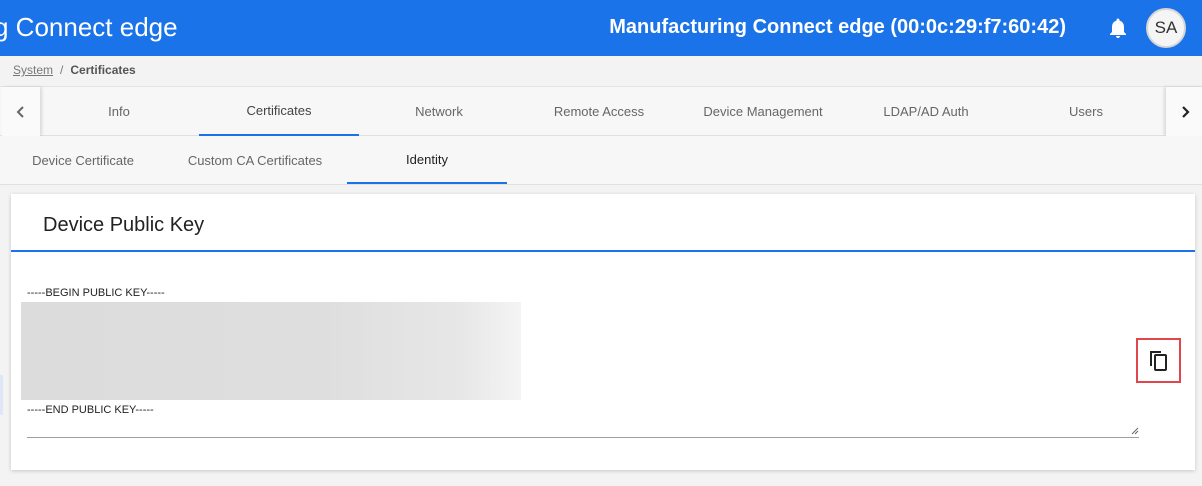 The width and height of the screenshot is (1202, 486). What do you see at coordinates (90, 410) in the screenshot?
I see `key-end-line: -----END PUBLIC KEY-----` at bounding box center [90, 410].